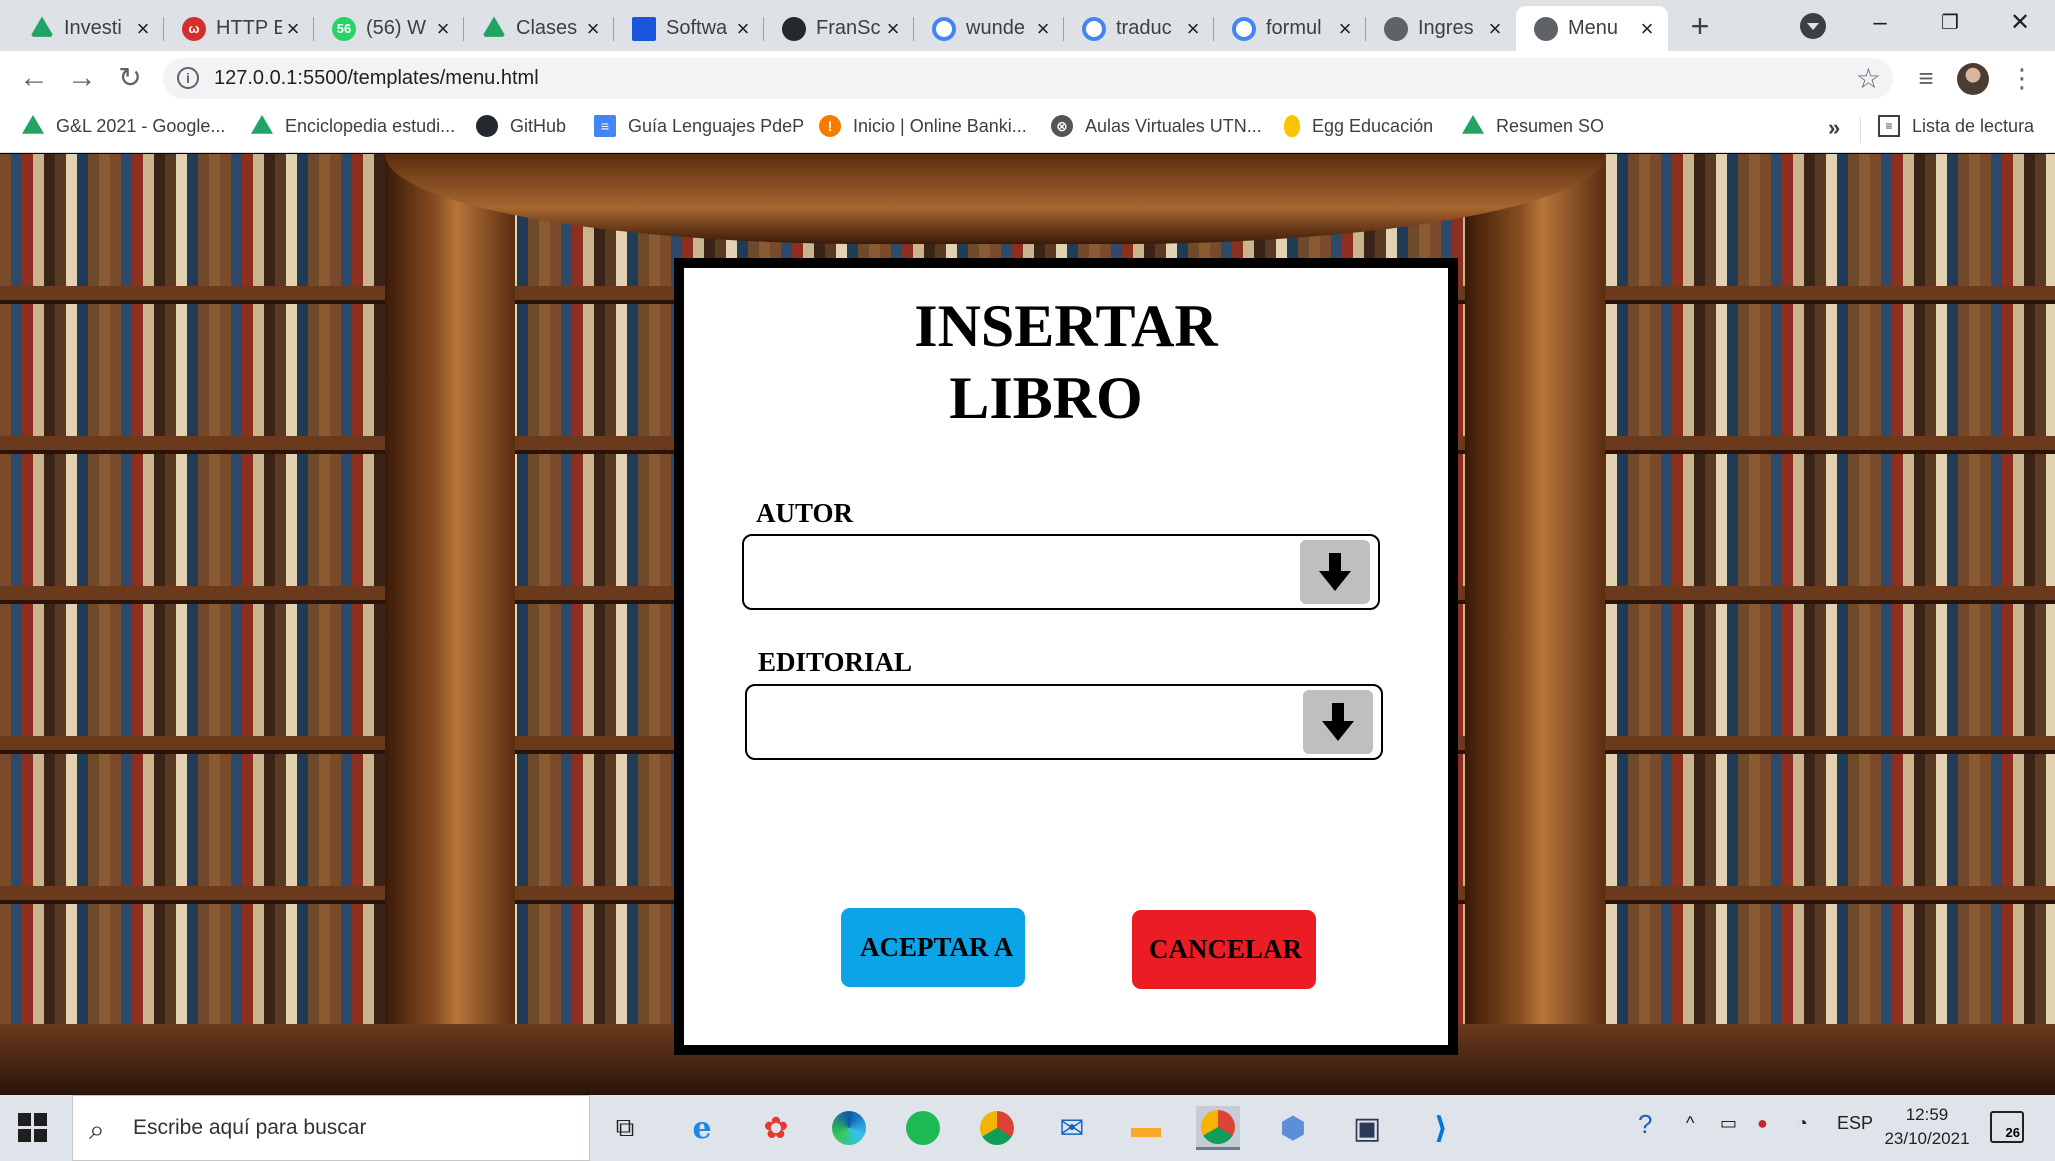  Describe the element at coordinates (1094, 28) in the screenshot. I see `google-icon` at that location.